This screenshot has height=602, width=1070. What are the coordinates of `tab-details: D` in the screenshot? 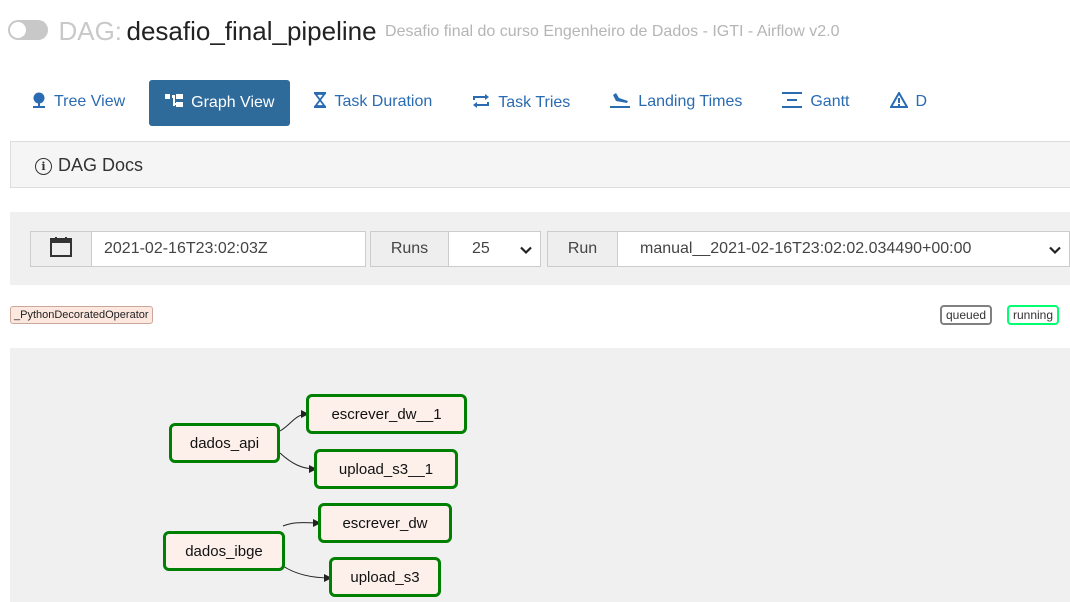 It's located at (909, 102).